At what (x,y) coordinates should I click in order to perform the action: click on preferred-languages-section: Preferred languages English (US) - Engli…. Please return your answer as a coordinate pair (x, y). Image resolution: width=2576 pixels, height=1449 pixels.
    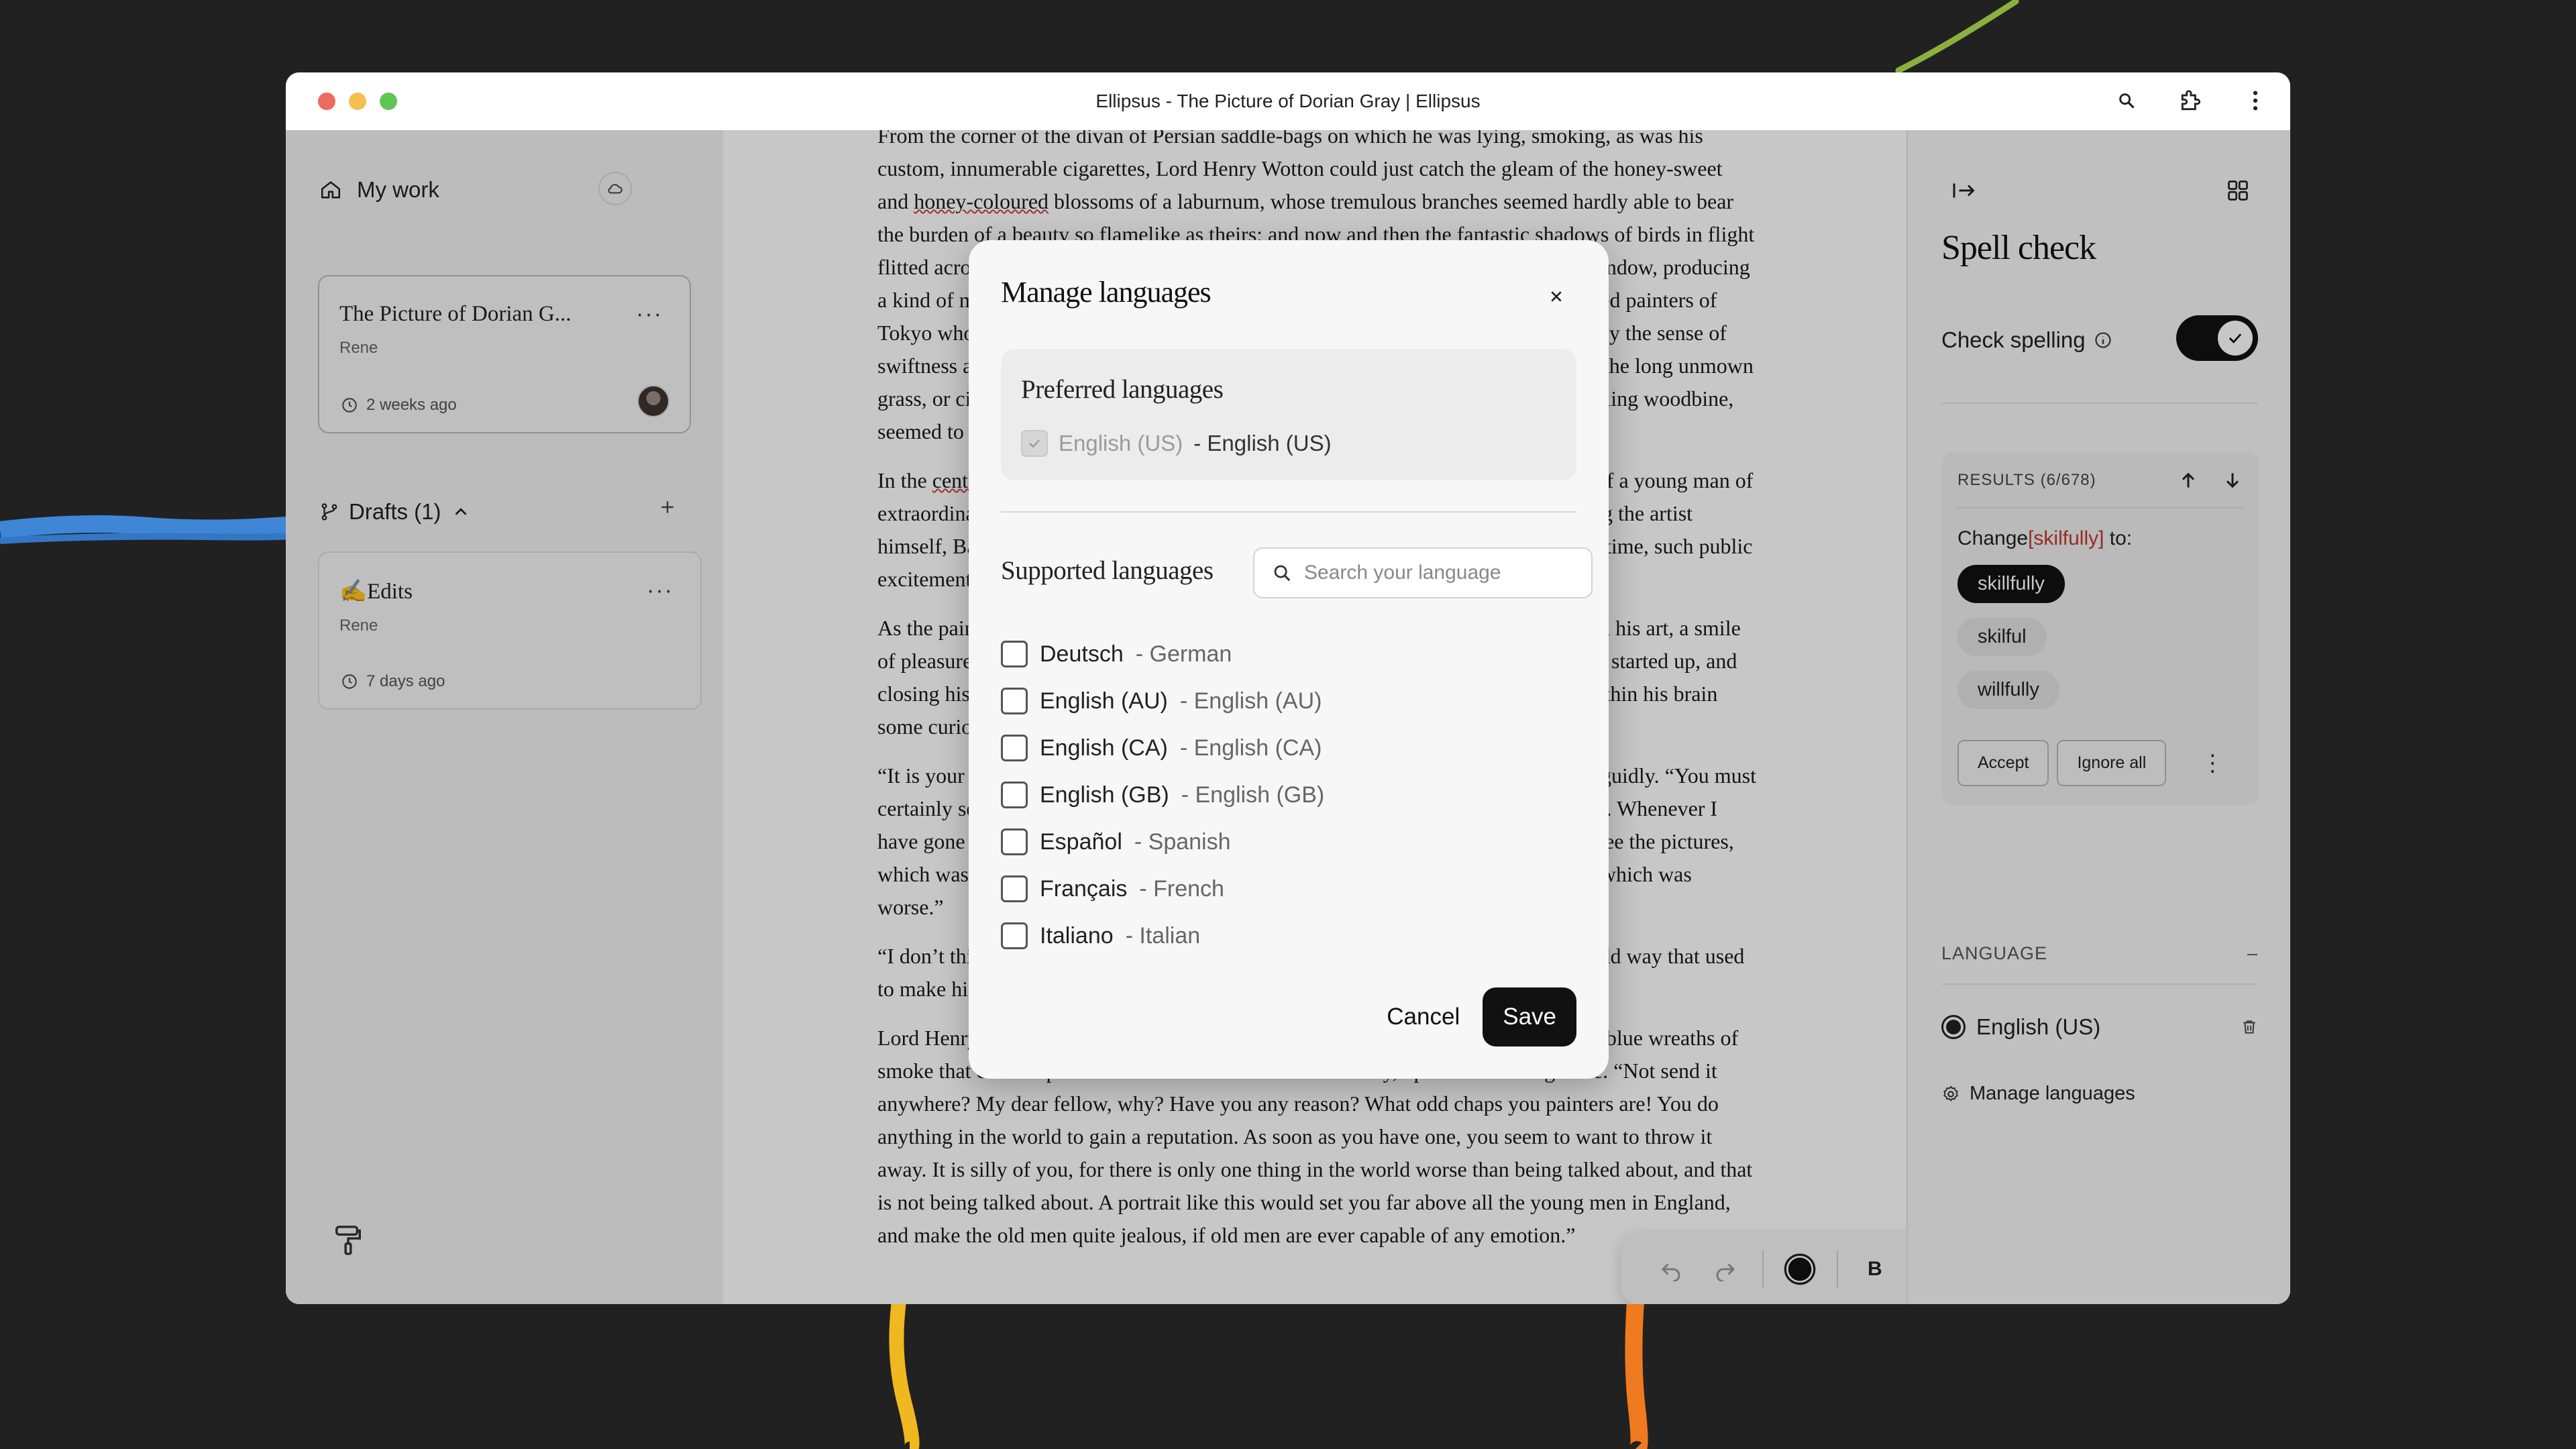
    Looking at the image, I should click on (1288, 414).